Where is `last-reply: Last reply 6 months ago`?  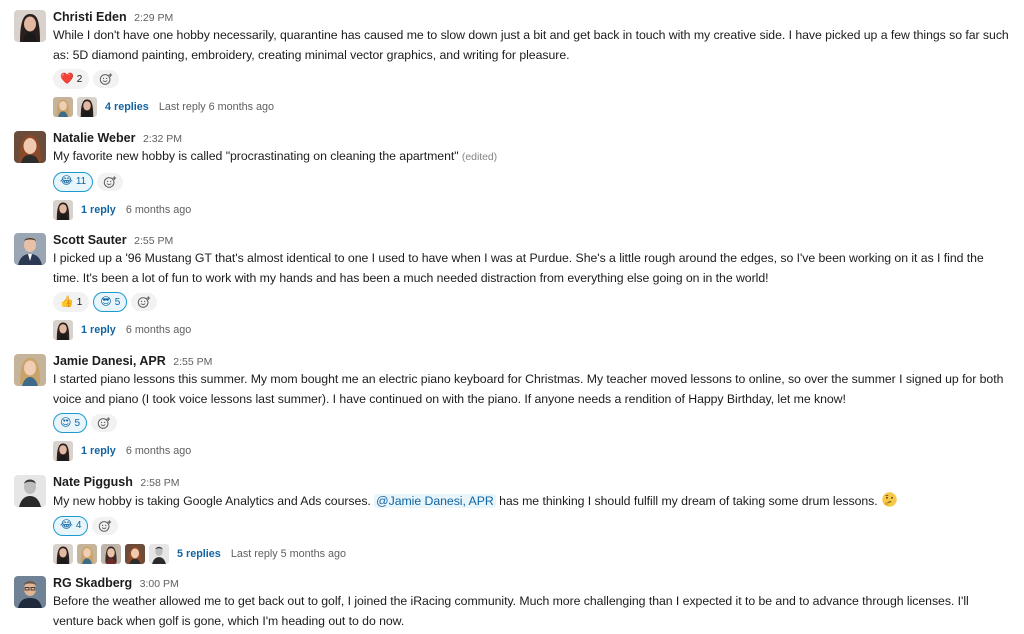 last-reply: Last reply 6 months ago is located at coordinates (216, 107).